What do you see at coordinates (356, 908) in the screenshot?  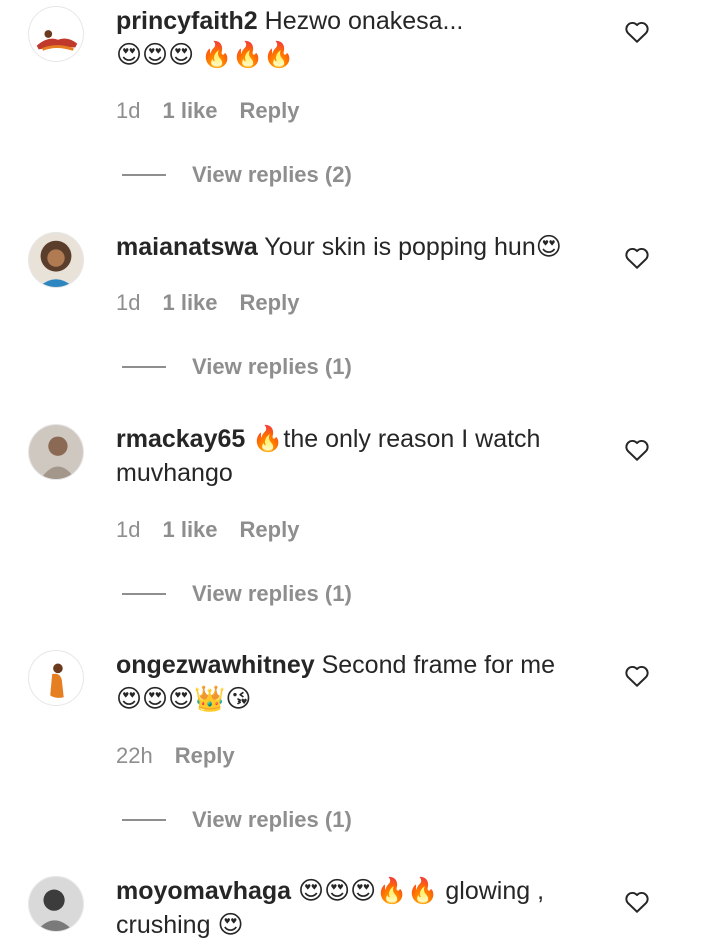 I see `comment-text: moyomavhaga 😍😍😍🔥🔥 glowing , crushing 😍` at bounding box center [356, 908].